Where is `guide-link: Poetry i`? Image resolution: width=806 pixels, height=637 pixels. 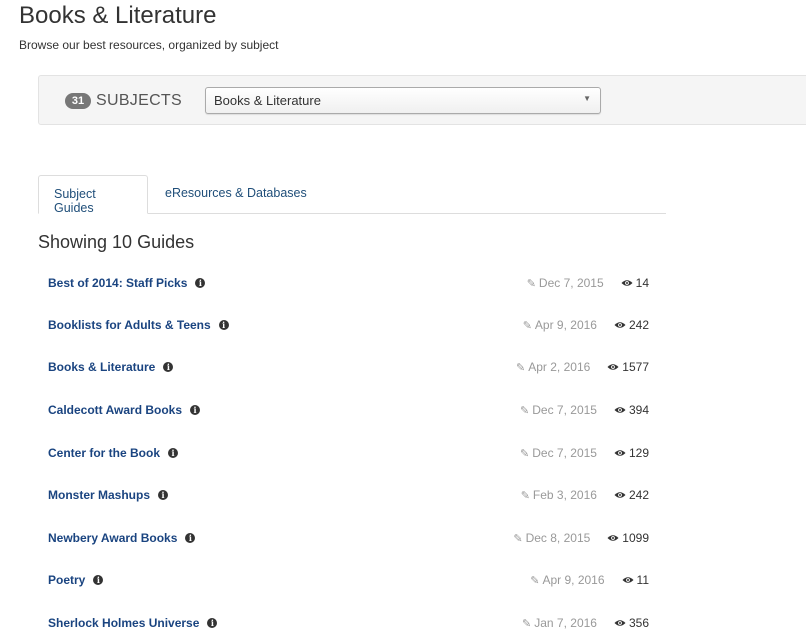 guide-link: Poetry i is located at coordinates (76, 580).